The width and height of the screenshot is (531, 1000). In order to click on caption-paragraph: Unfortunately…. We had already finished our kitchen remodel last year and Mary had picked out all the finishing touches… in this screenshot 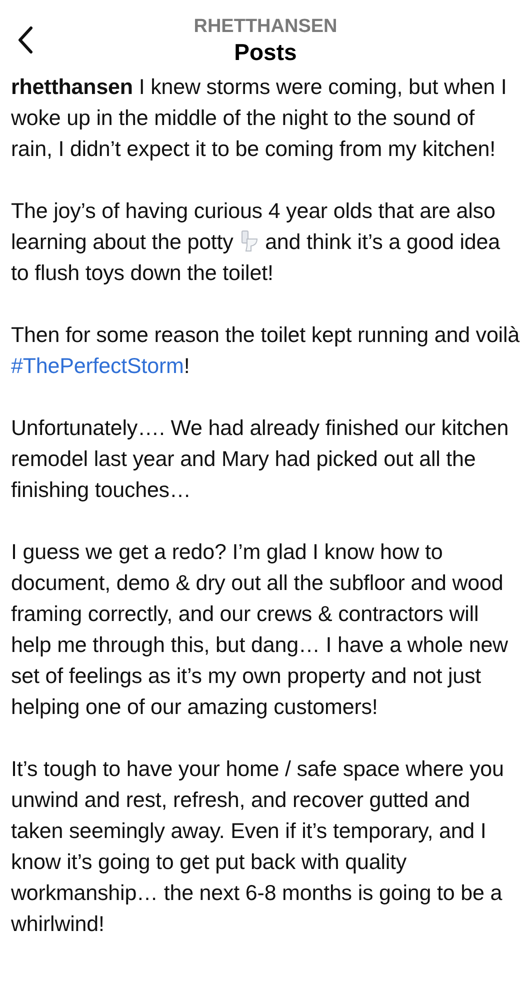, I will do `click(260, 459)`.